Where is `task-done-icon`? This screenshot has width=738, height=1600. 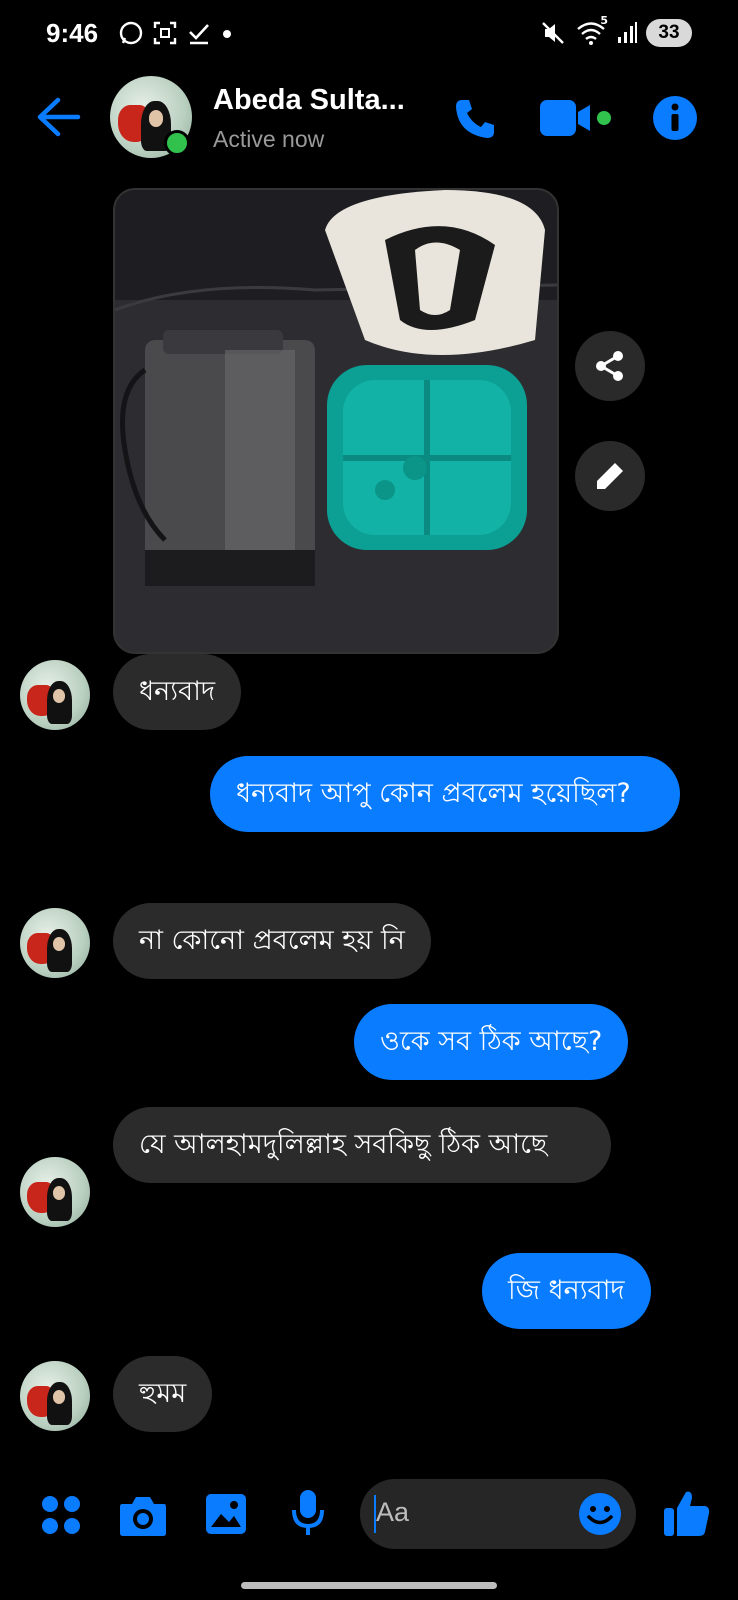
task-done-icon is located at coordinates (199, 34).